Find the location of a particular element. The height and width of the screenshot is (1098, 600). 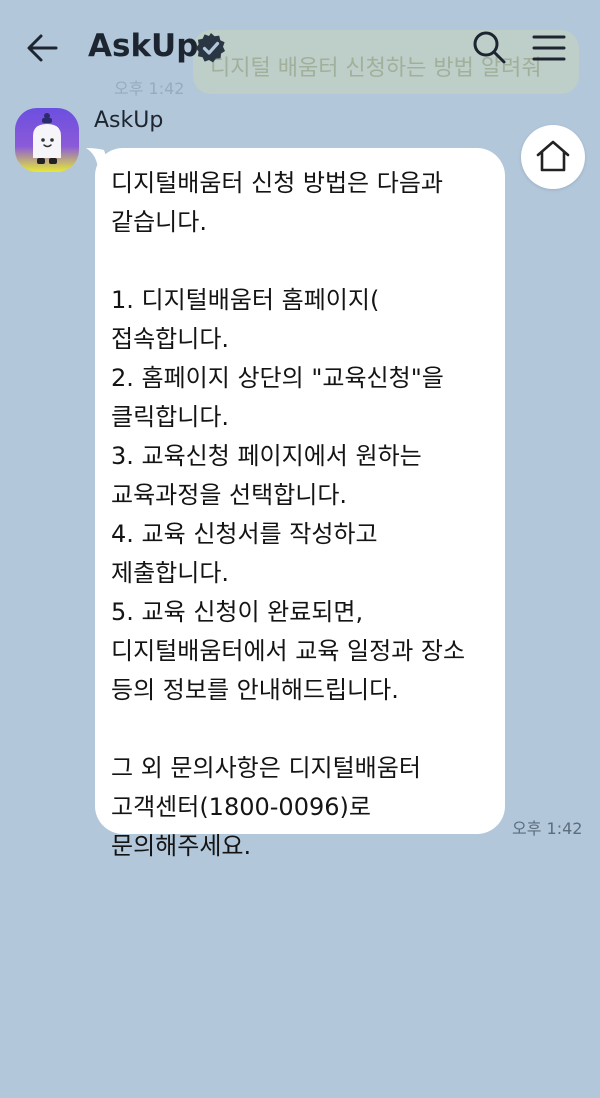

hamburger-menu-icon is located at coordinates (549, 48).